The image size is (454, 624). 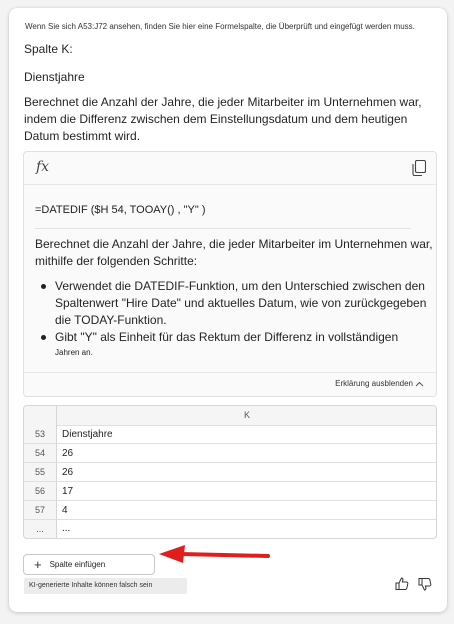 I want to click on insert-column-button: + Spalte einfügen, so click(x=89, y=564).